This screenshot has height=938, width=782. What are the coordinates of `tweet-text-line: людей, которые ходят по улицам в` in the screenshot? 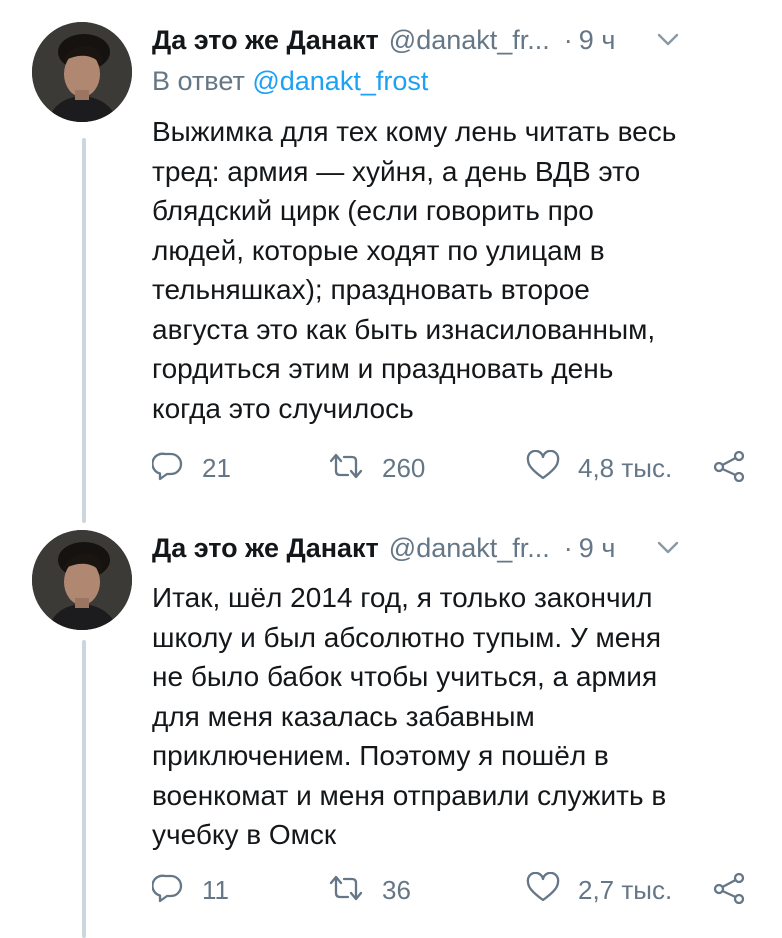 It's located at (378, 250).